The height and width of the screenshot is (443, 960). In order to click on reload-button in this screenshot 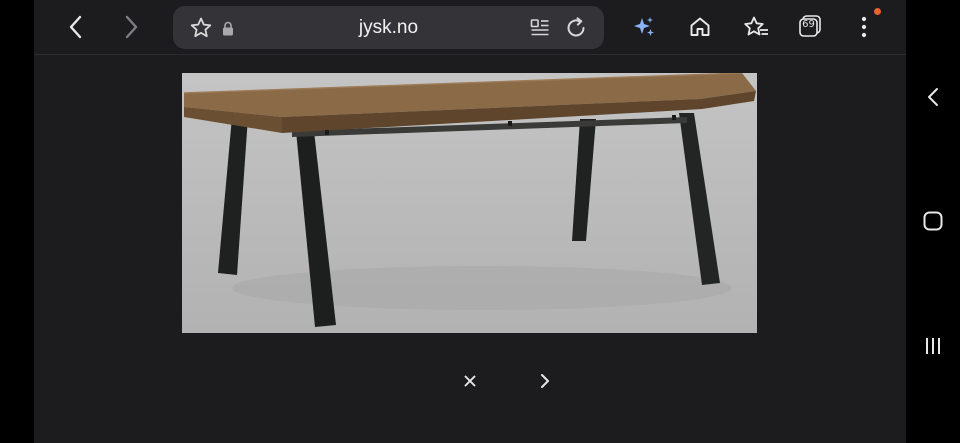, I will do `click(576, 28)`.